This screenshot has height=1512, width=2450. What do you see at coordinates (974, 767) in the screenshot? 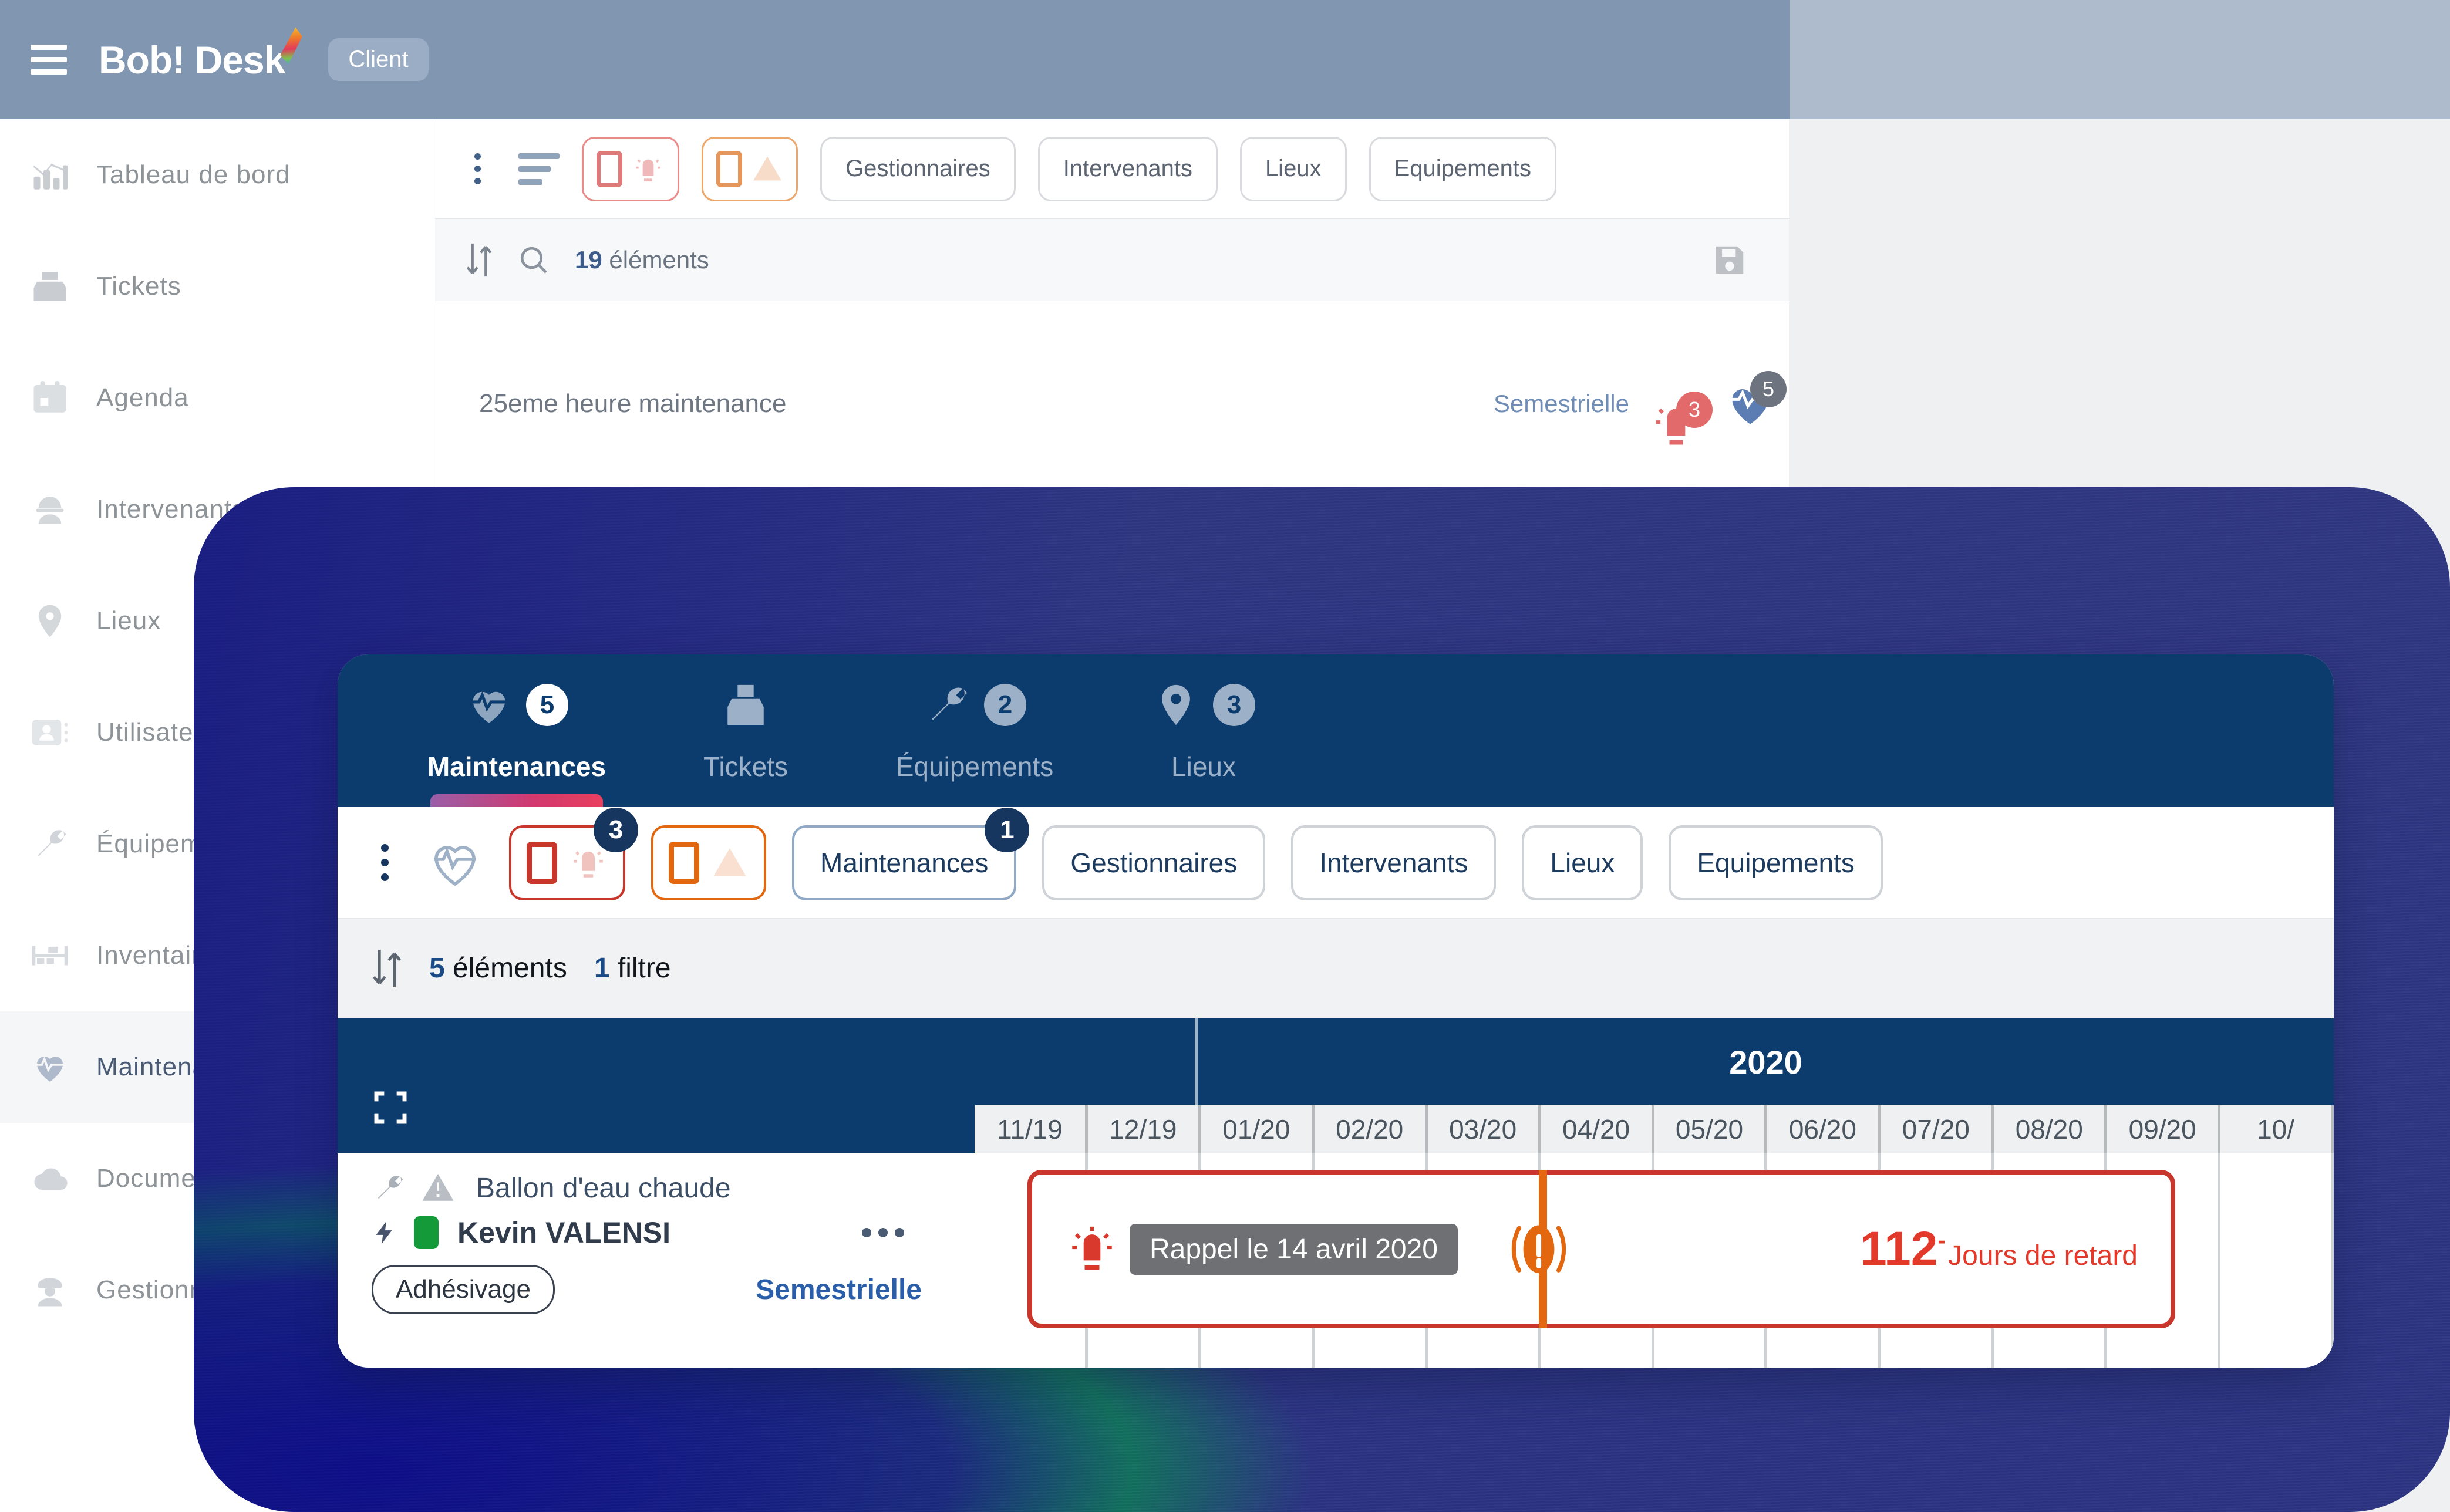
I see `tab-label: Équipements` at bounding box center [974, 767].